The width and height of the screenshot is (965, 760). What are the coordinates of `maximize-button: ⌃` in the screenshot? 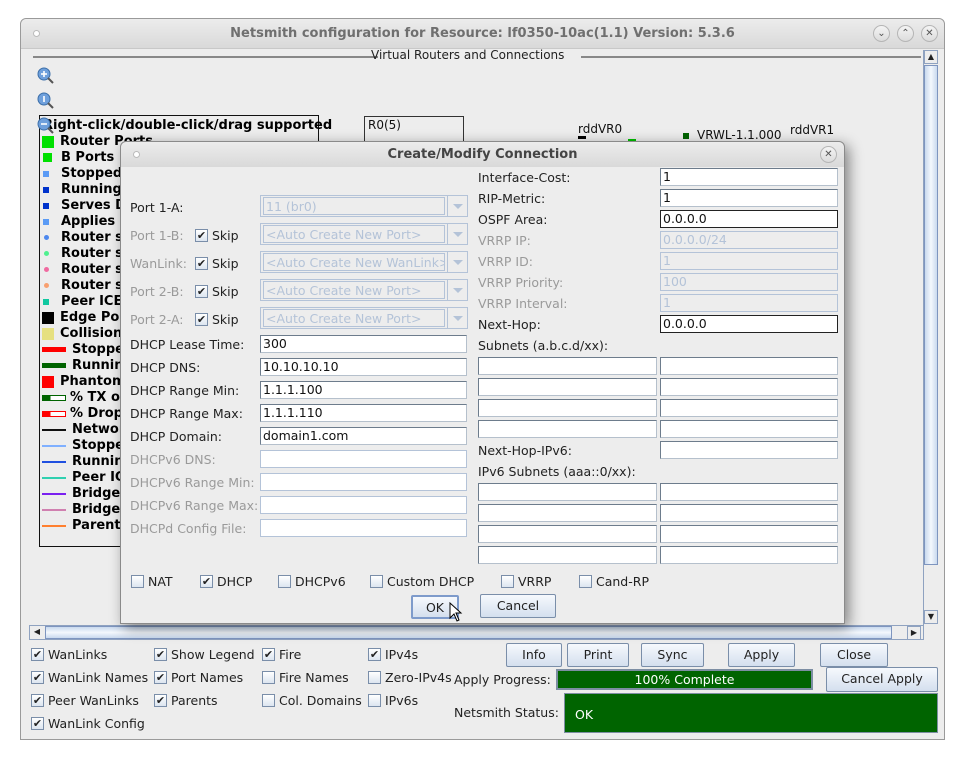 It's located at (905, 33).